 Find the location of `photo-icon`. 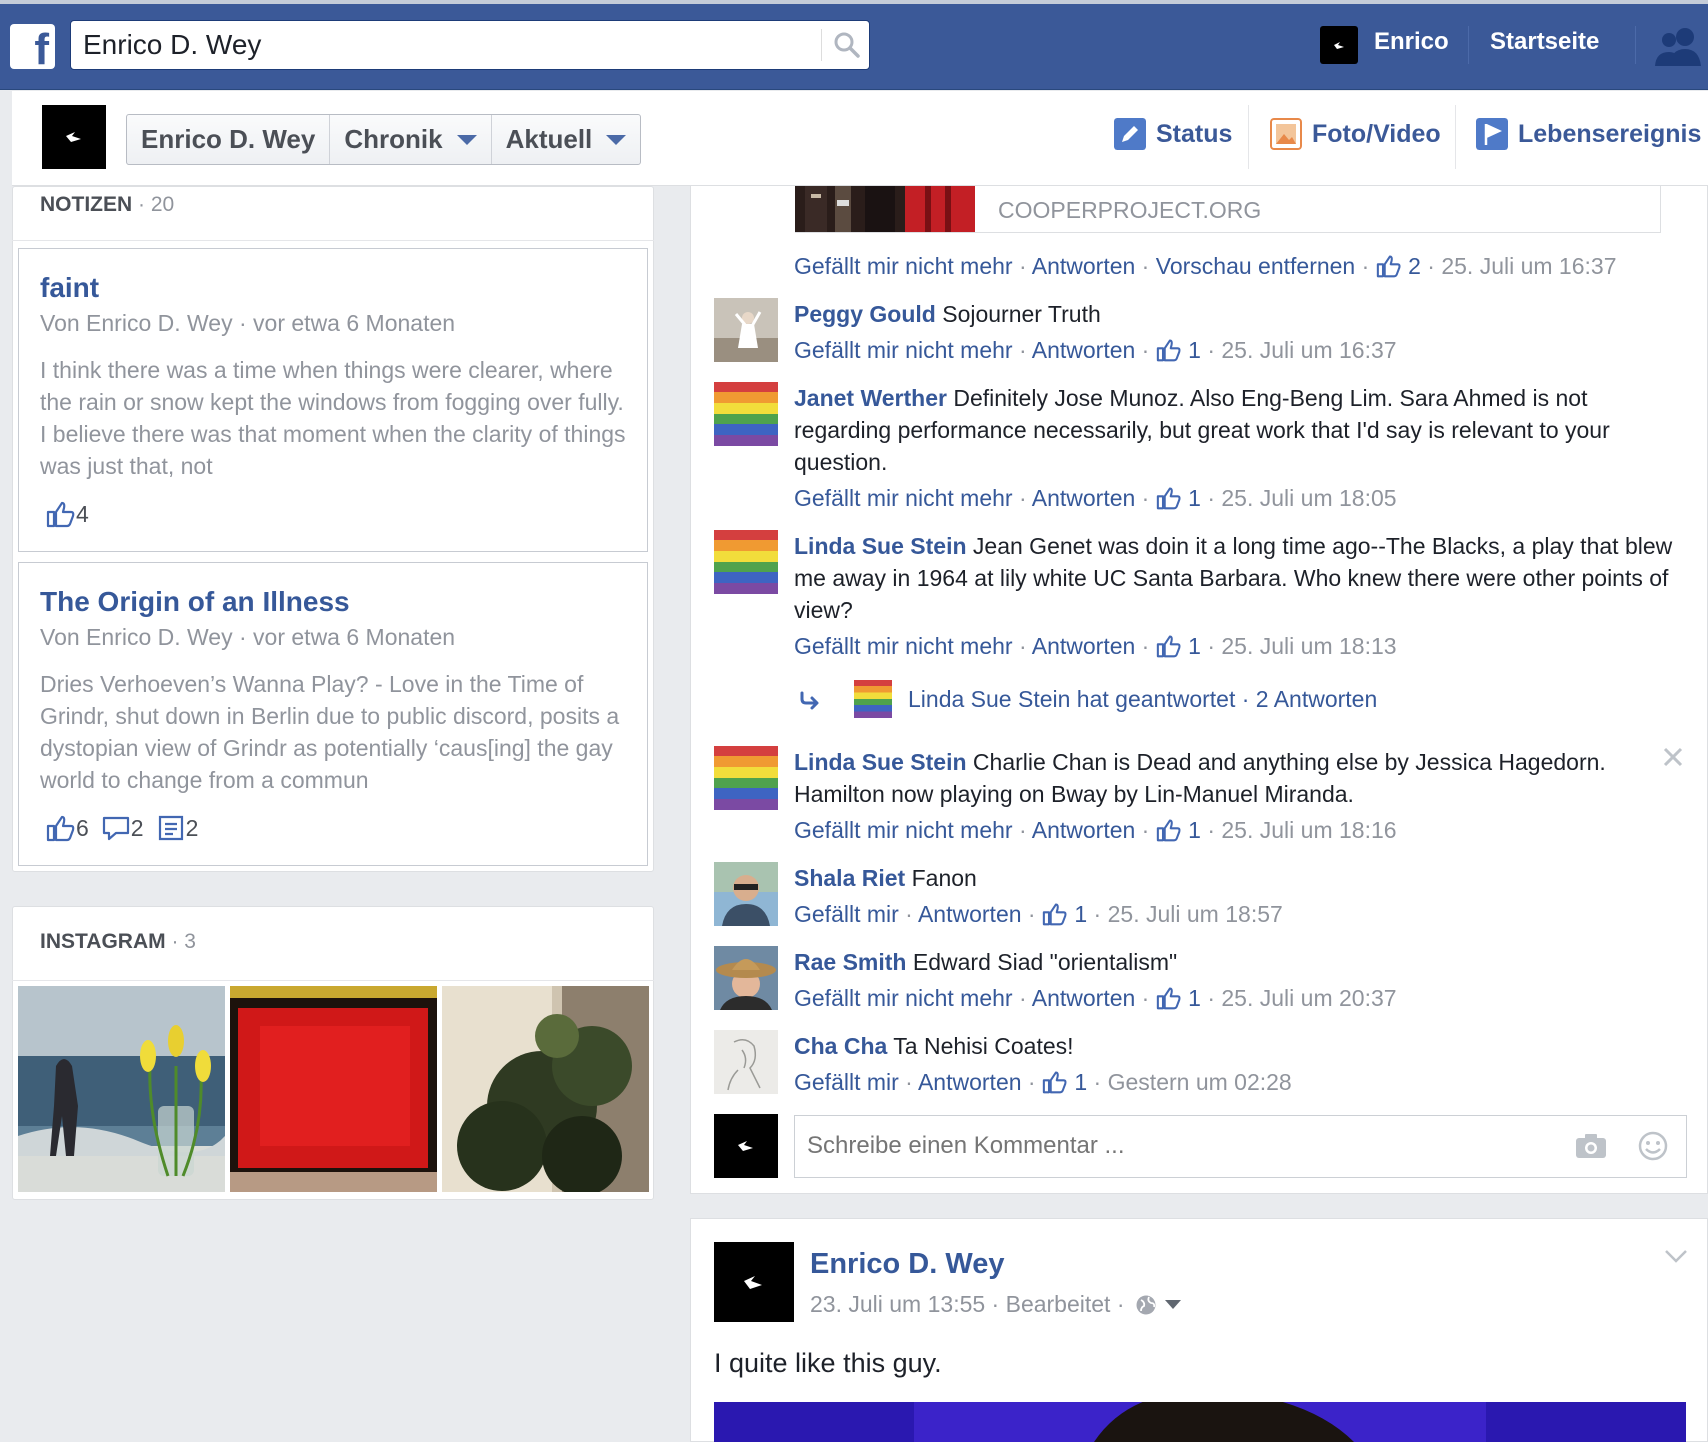

photo-icon is located at coordinates (1286, 134).